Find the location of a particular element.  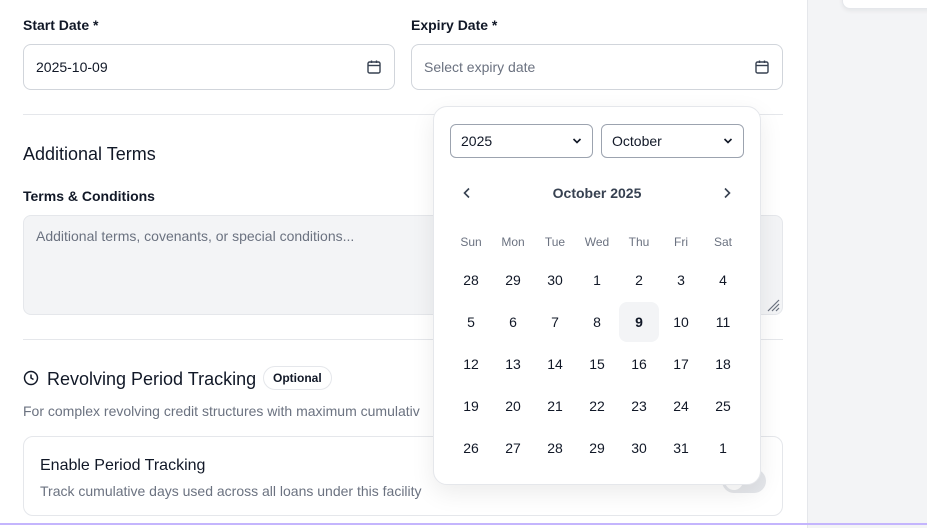

next-month-button is located at coordinates (727, 193).